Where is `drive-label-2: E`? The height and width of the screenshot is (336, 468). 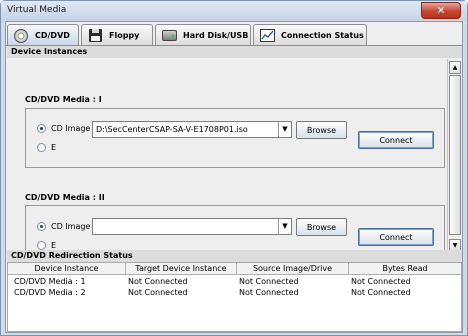 drive-label-2: E is located at coordinates (54, 245).